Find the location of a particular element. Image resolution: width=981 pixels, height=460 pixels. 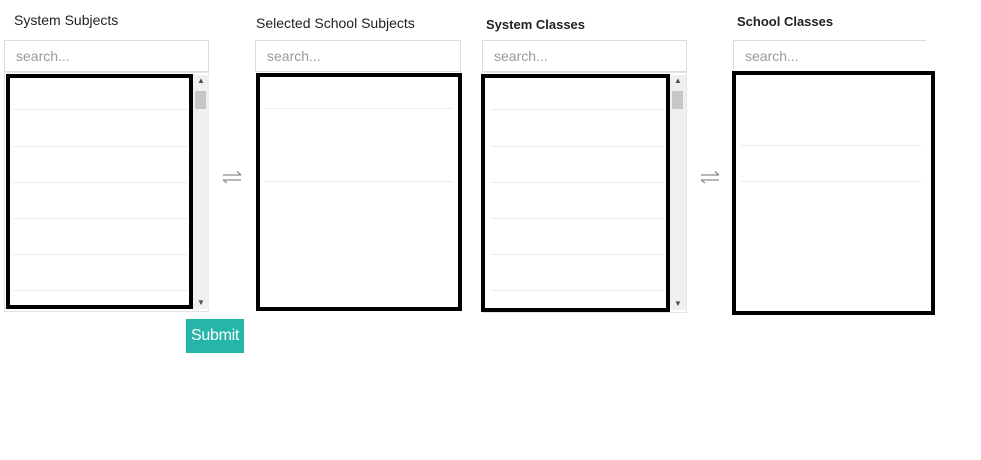

submit-button: Submit is located at coordinates (215, 336).